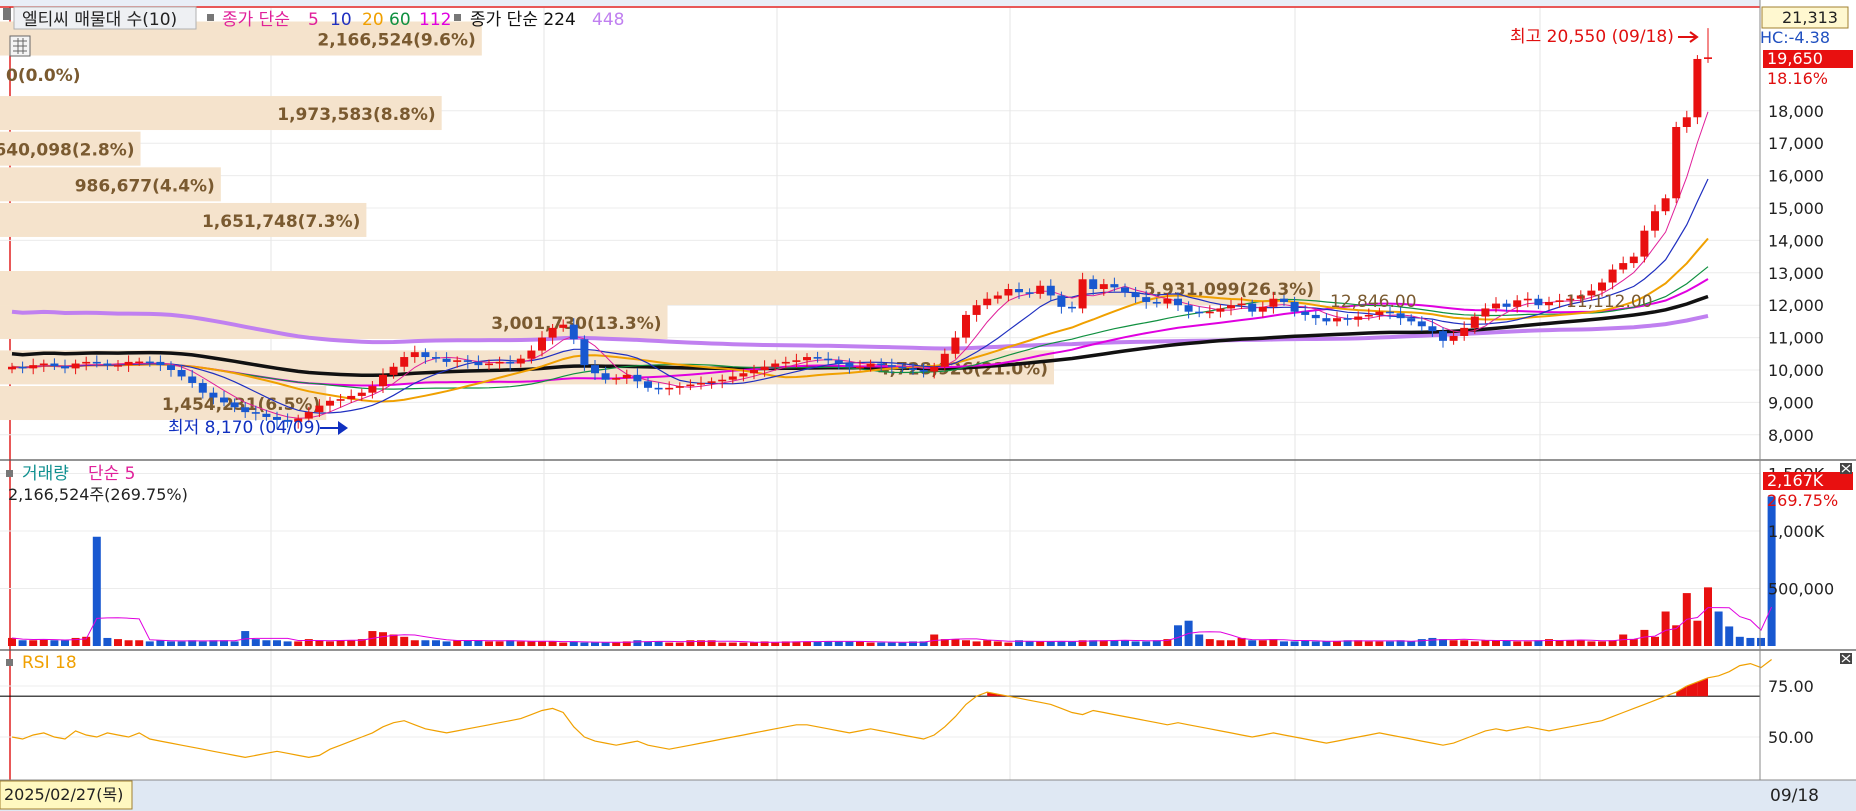 This screenshot has width=1856, height=811. What do you see at coordinates (1796, 111) in the screenshot?
I see `price-axis-label: 18,000` at bounding box center [1796, 111].